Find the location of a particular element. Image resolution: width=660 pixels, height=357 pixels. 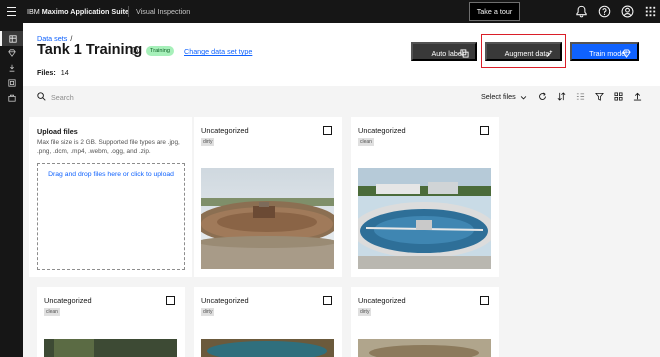

edge-icon is located at coordinates (11, 98).